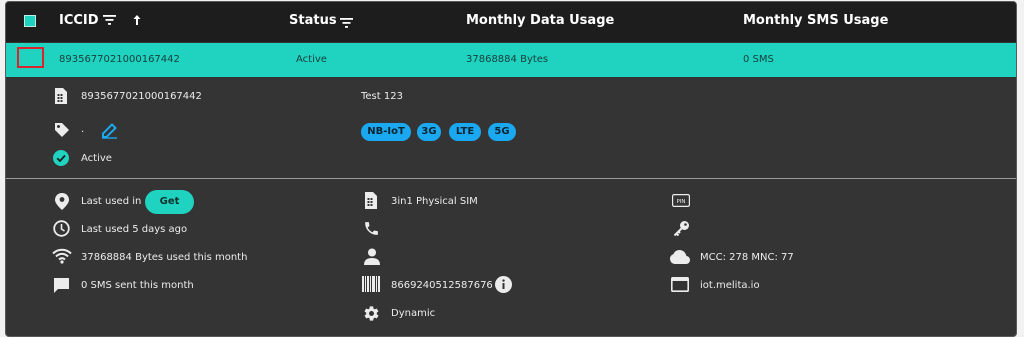 This screenshot has height=337, width=1024. Describe the element at coordinates (680, 284) in the screenshot. I see `browser-window-icon` at that location.